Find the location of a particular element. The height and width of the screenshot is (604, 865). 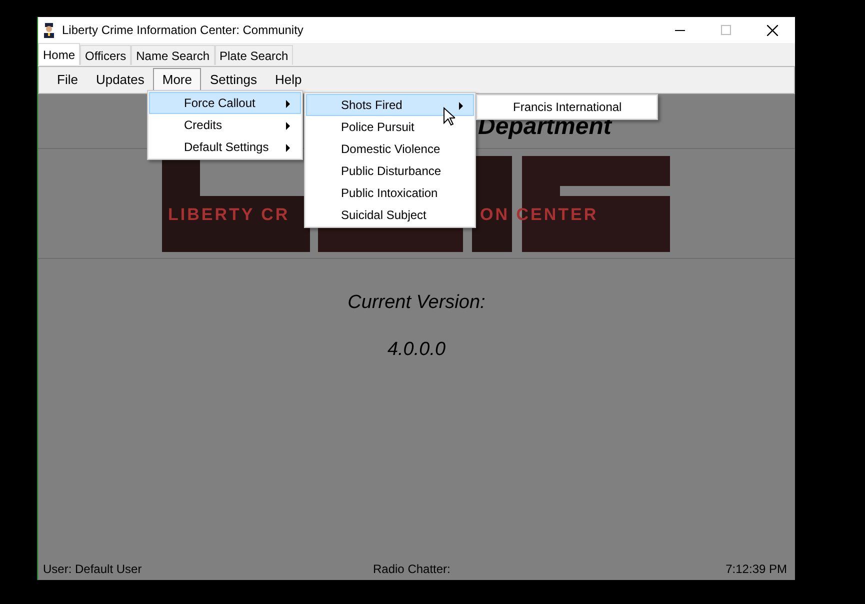

menu-item: Public Intoxication is located at coordinates (390, 193).